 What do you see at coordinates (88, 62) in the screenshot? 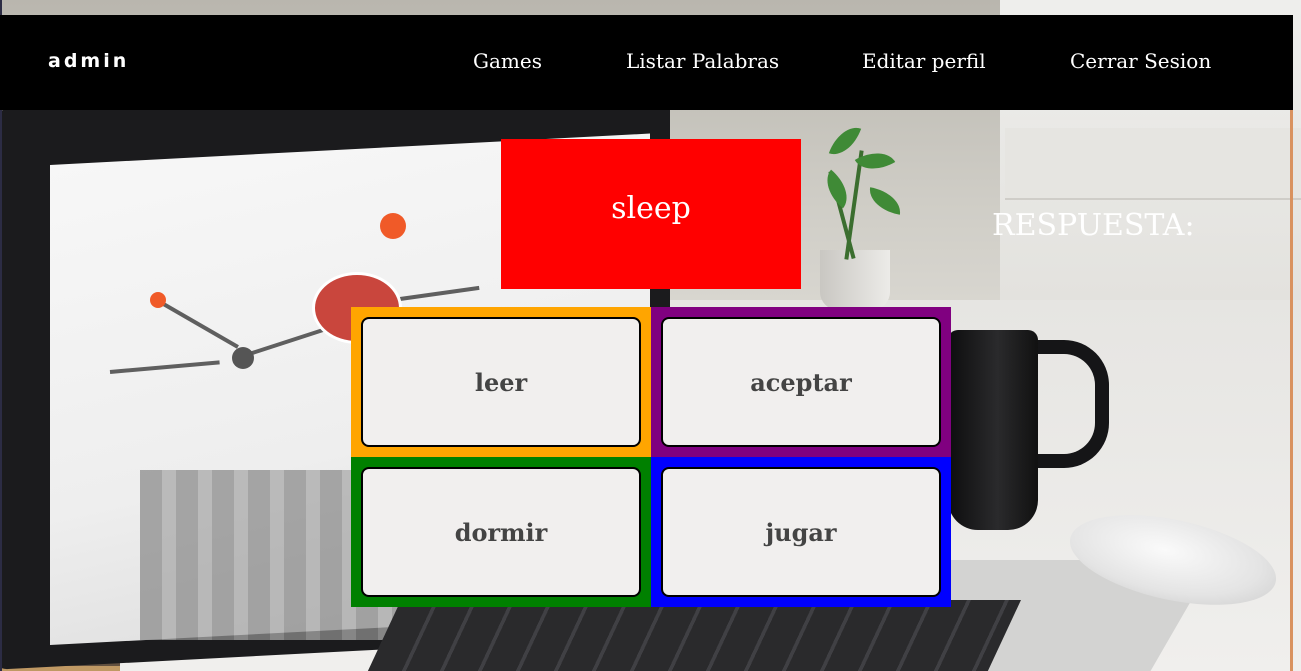
I see `brand-username: admin` at bounding box center [88, 62].